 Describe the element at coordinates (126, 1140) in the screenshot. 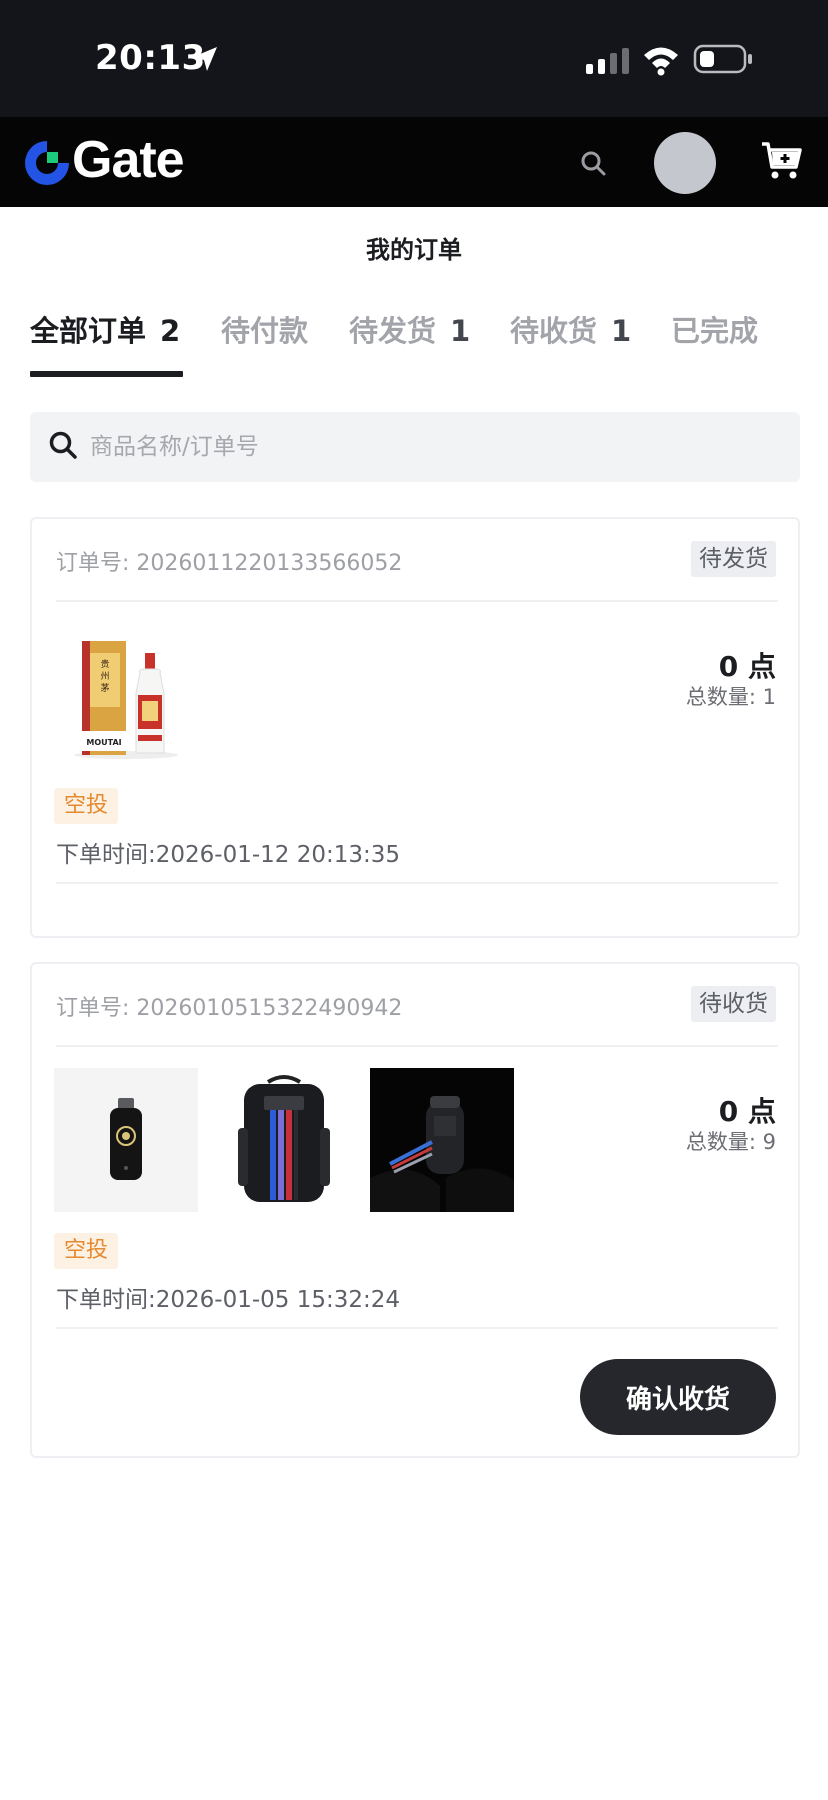

I see `security-key-image` at that location.